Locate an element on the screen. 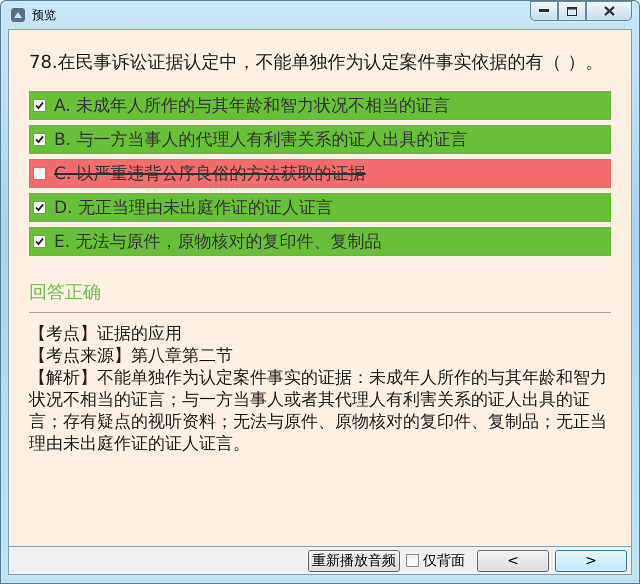 This screenshot has width=640, height=584. maximize-button is located at coordinates (572, 11).